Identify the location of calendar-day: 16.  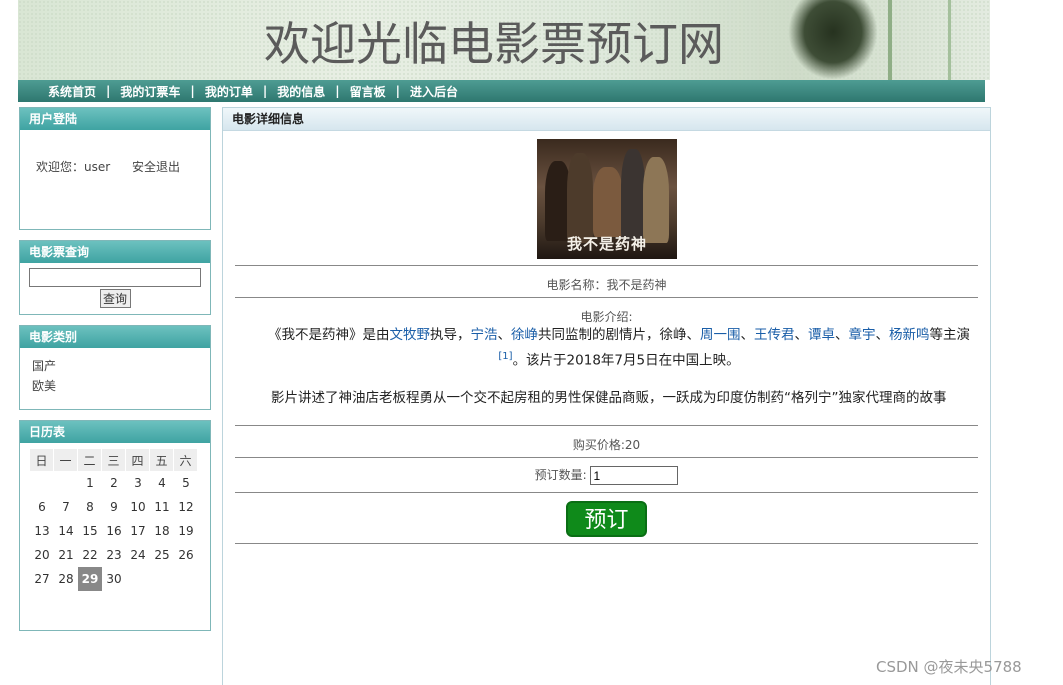
(114, 531).